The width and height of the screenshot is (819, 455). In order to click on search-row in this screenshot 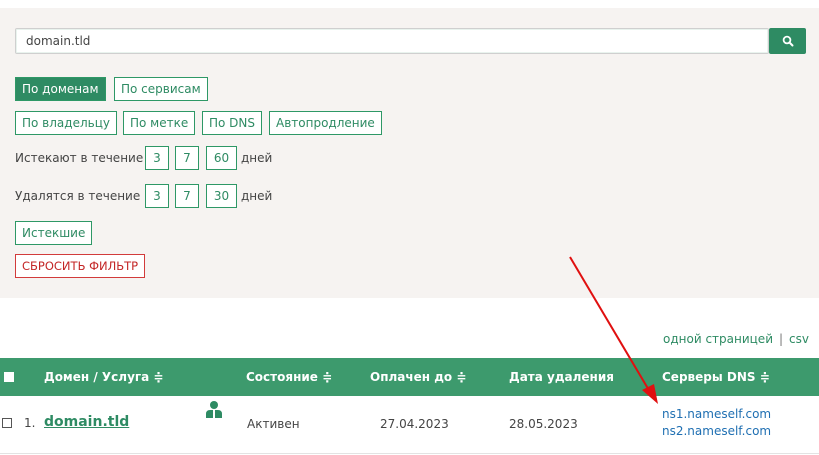, I will do `click(410, 42)`.